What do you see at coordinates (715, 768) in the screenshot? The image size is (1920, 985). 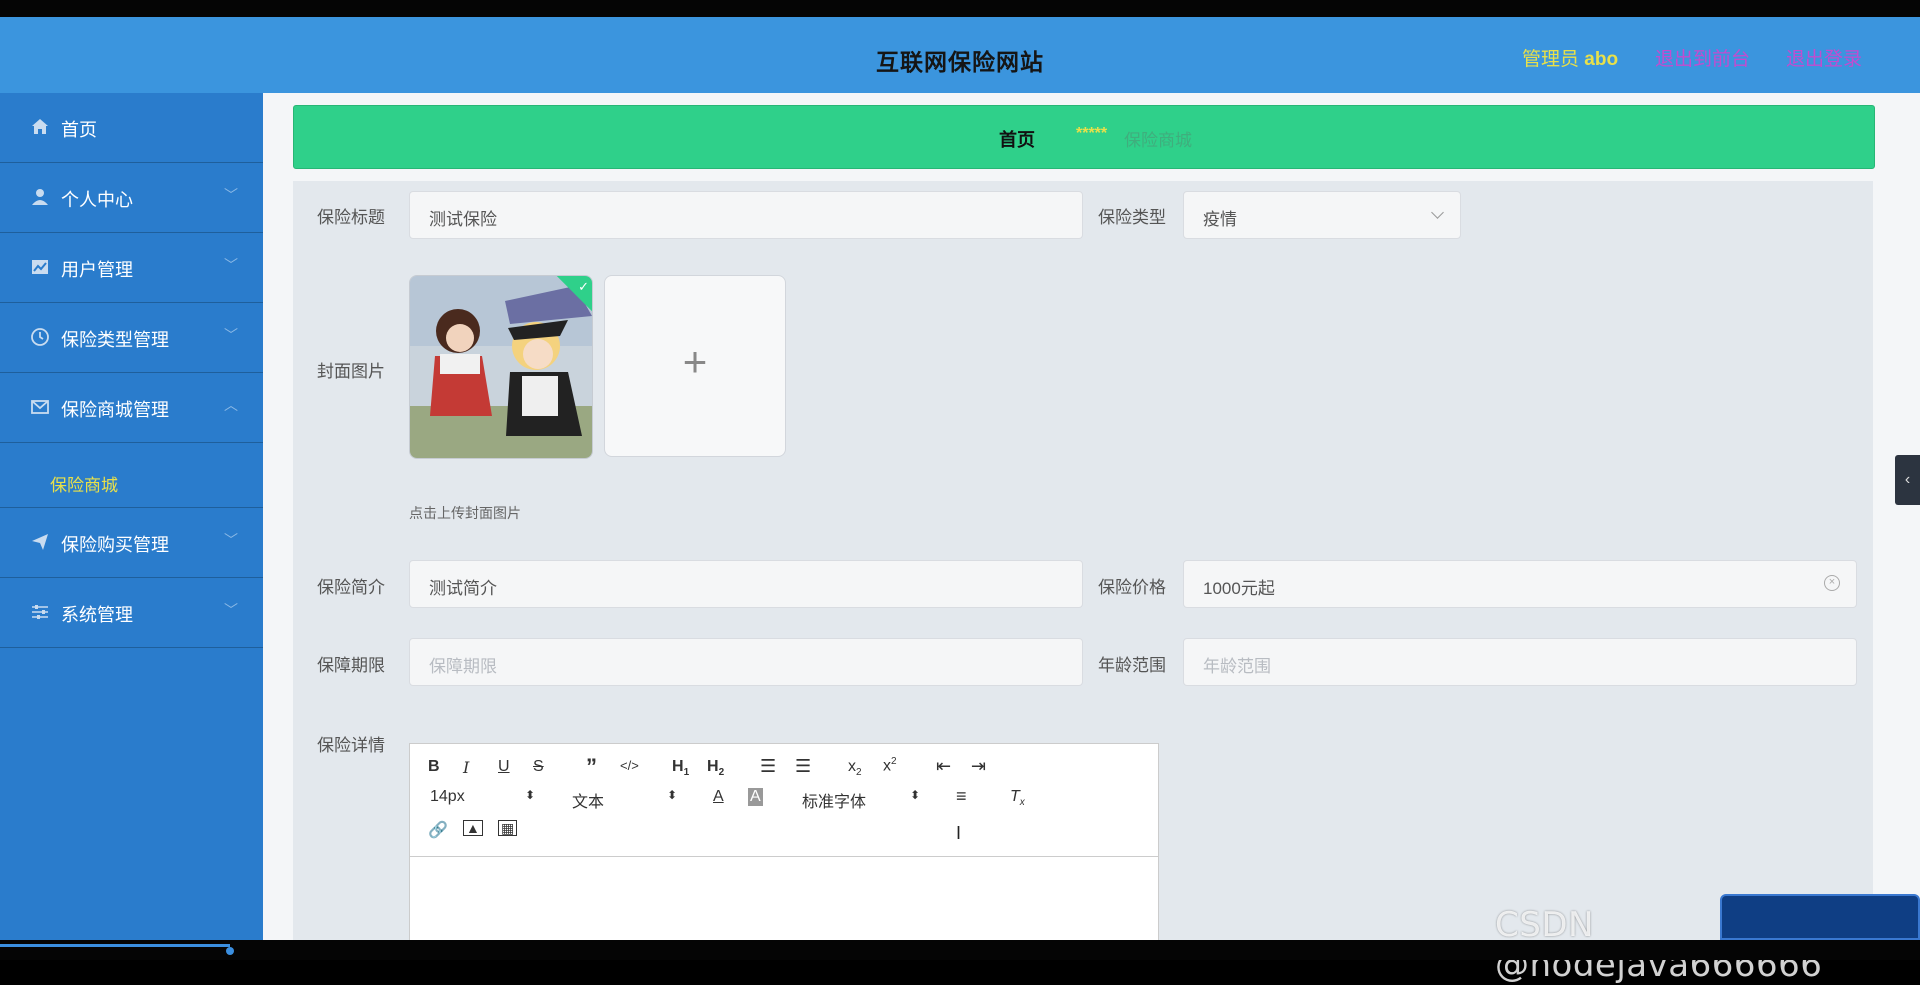 I see `h2-icon: H2` at bounding box center [715, 768].